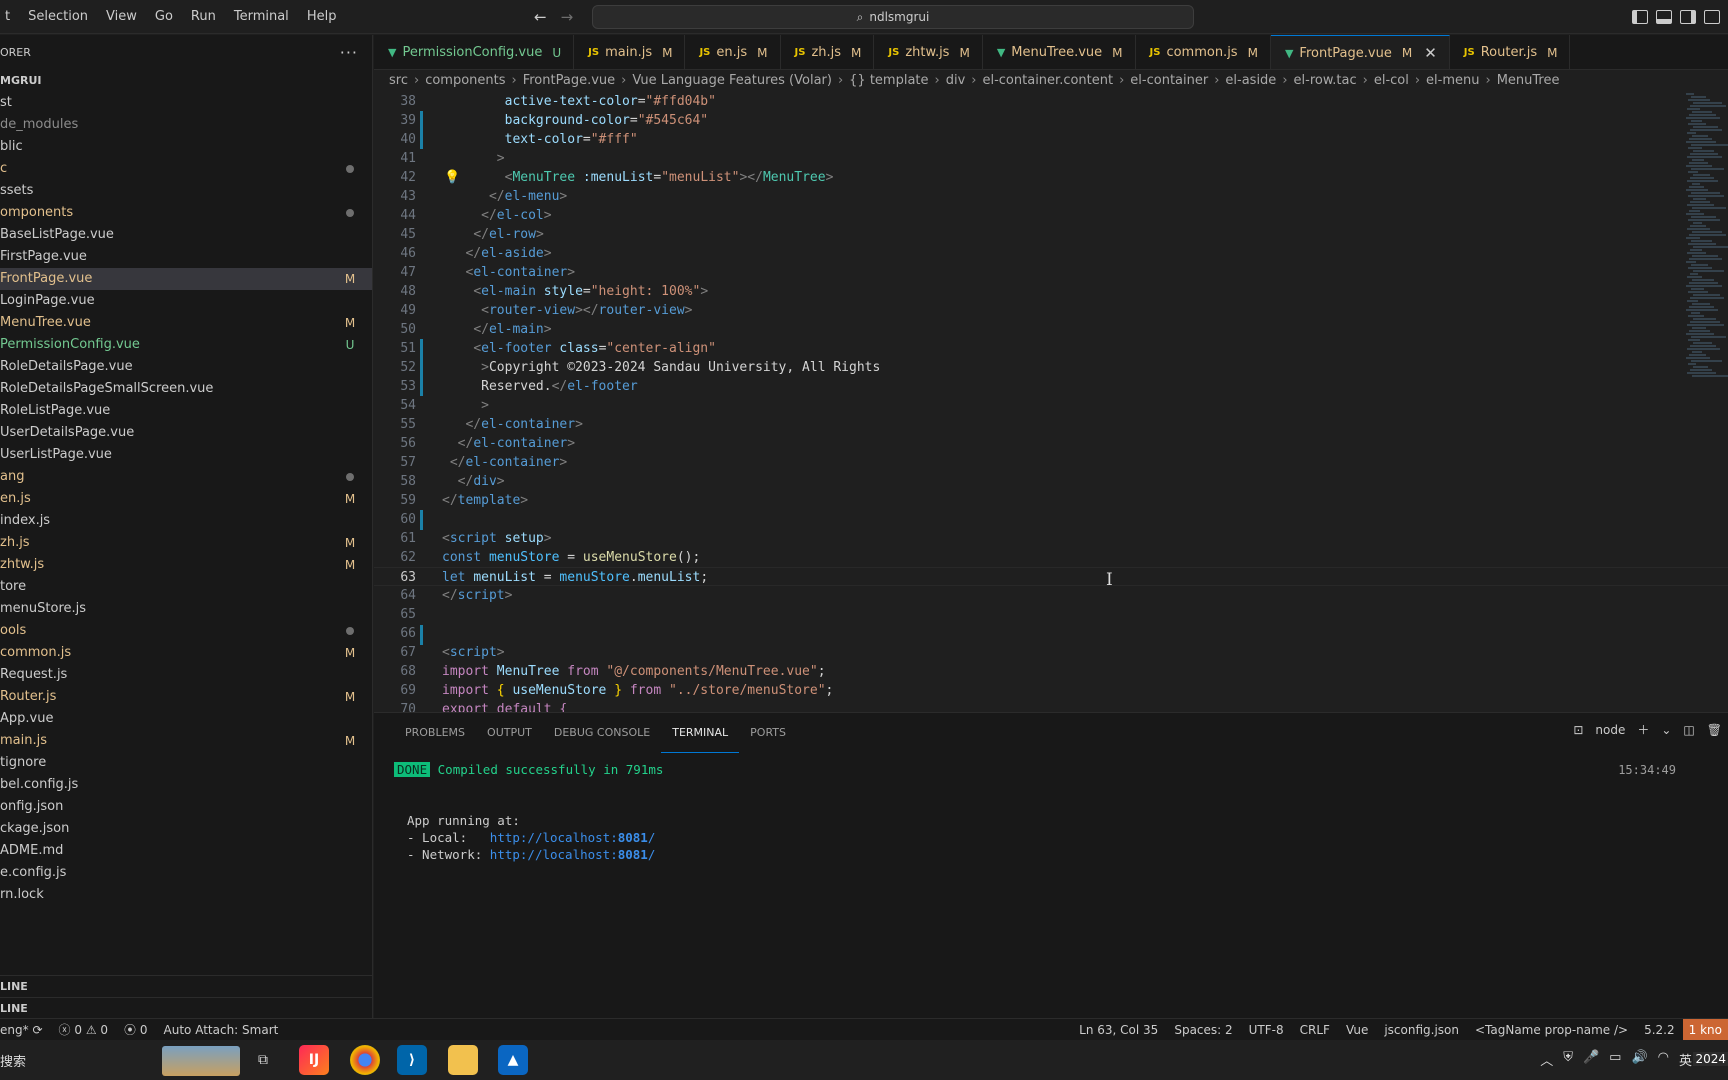 The image size is (1728, 1080). I want to click on jetbrains-app-icon: IJ, so click(314, 1060).